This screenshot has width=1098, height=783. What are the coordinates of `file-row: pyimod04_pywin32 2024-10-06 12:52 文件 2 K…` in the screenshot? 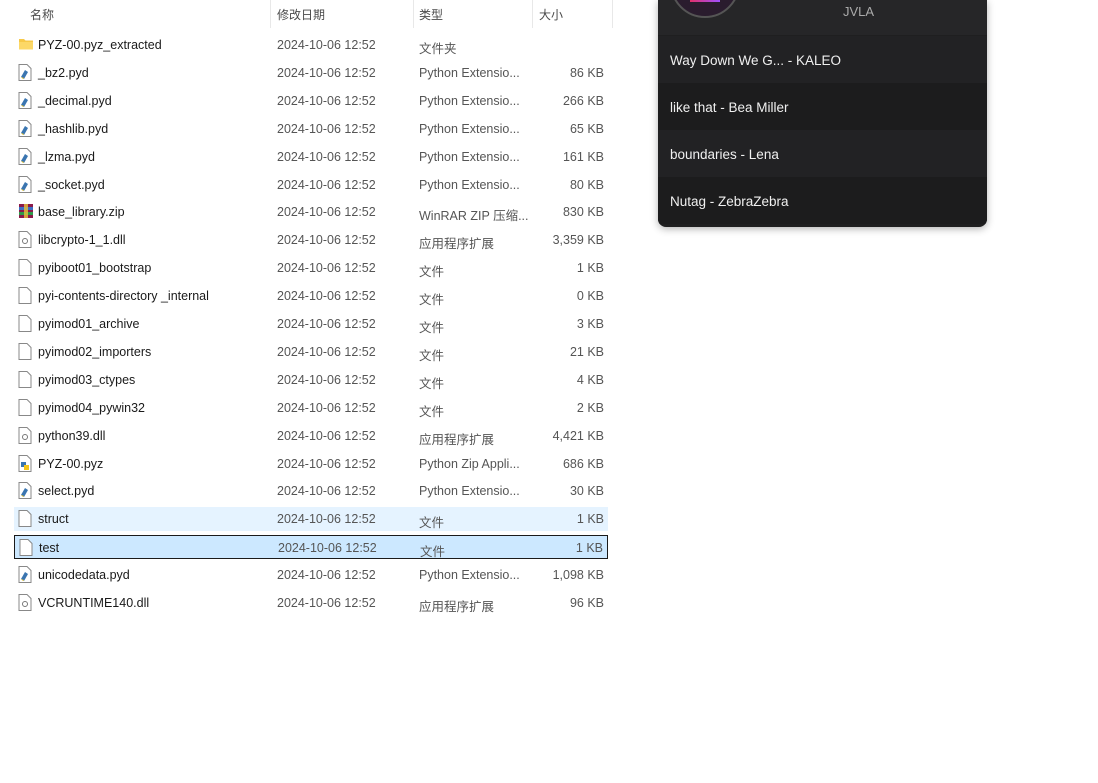 It's located at (311, 408).